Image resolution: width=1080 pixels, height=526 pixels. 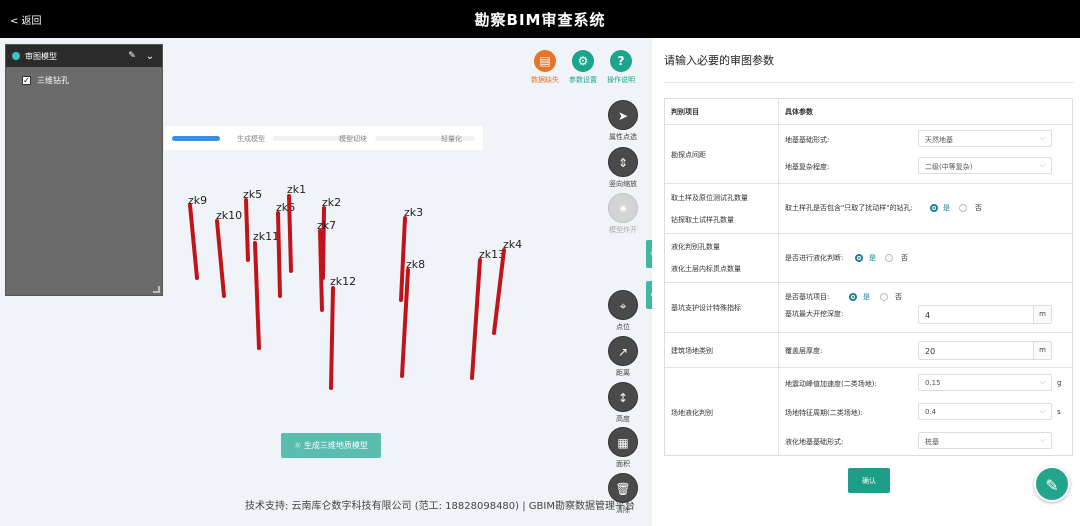 What do you see at coordinates (413, 212) in the screenshot?
I see `borehole-label: zk3` at bounding box center [413, 212].